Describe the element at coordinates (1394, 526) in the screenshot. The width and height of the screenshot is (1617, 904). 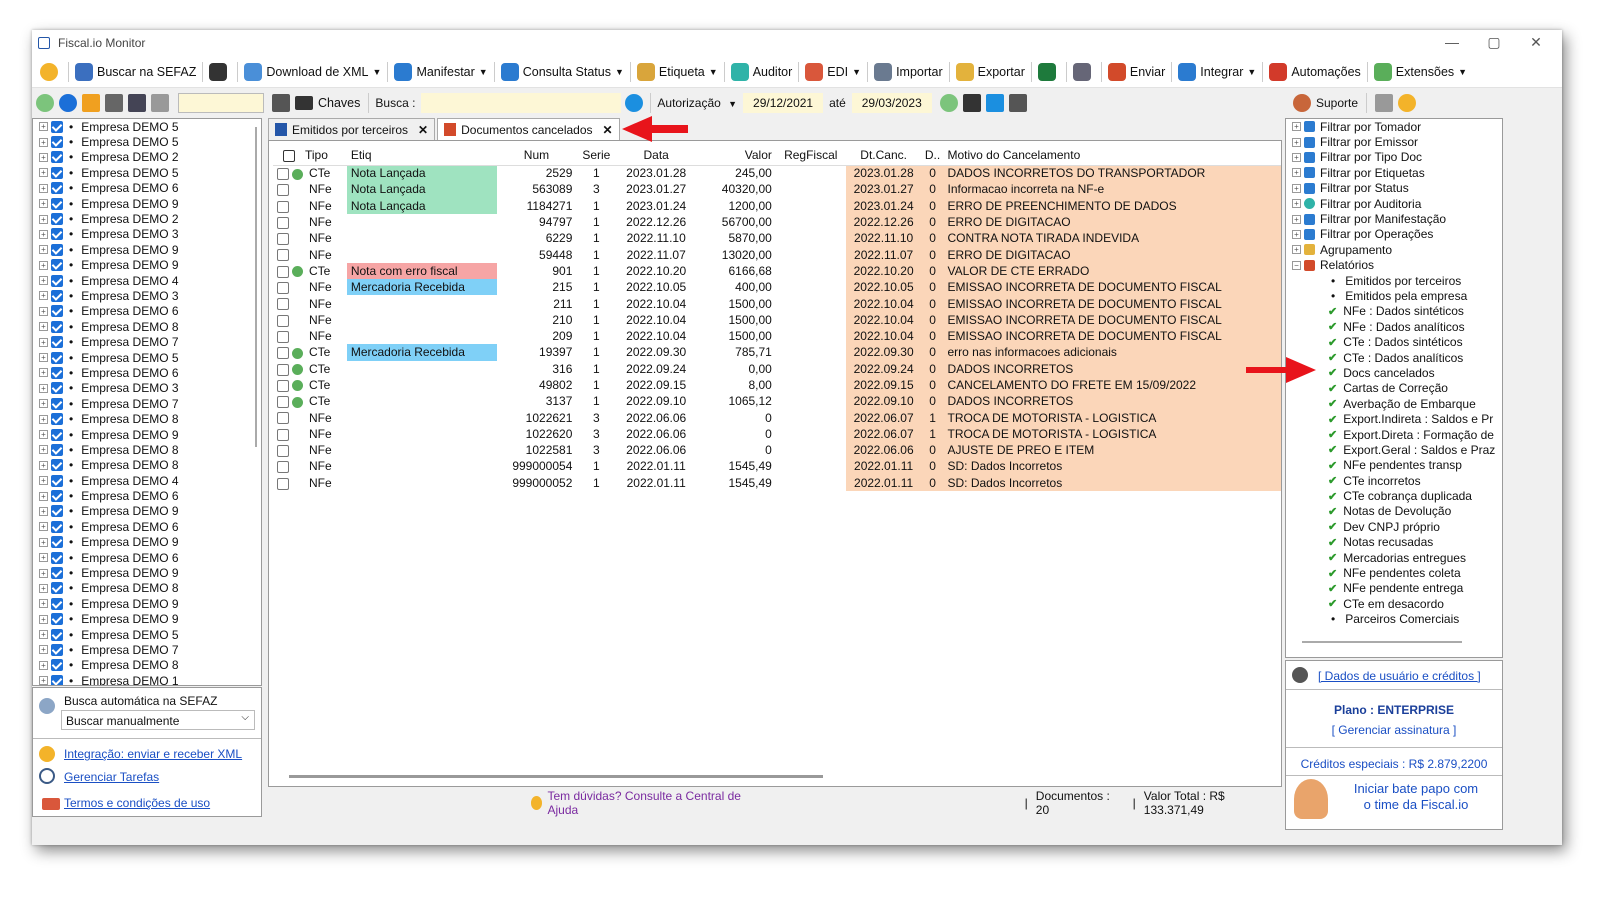
I see `report-item: ✔ Dev CNPJ próprio` at that location.